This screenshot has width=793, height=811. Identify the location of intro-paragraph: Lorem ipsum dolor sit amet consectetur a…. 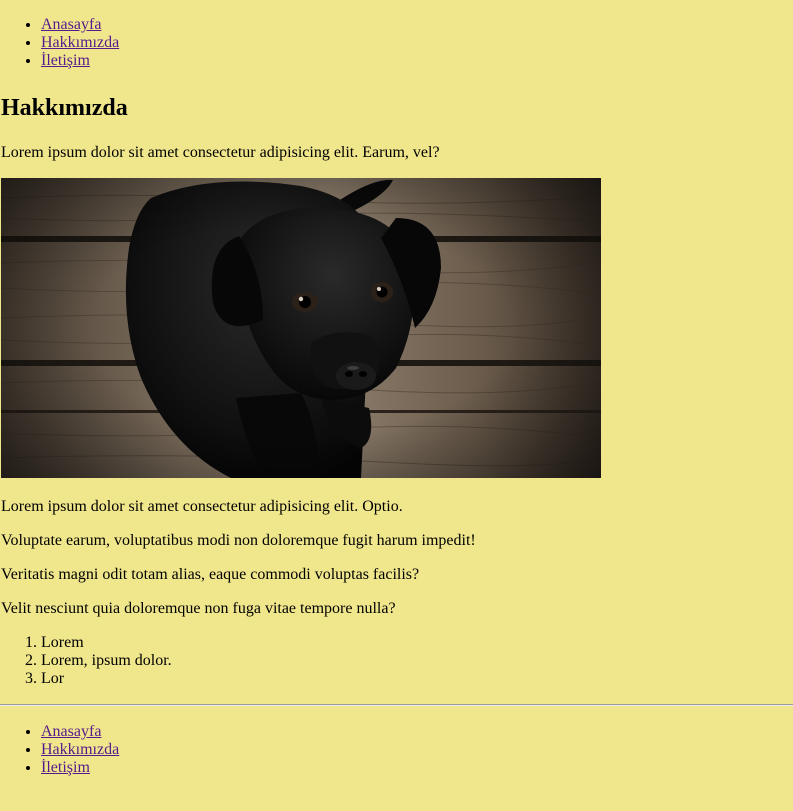
(220, 152).